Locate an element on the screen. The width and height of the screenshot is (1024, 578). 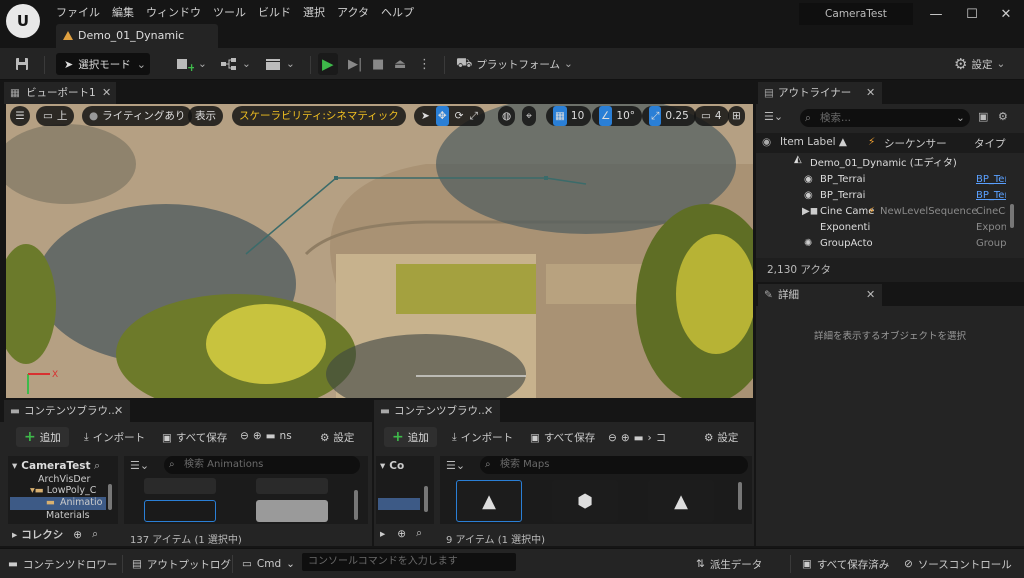
add-circle-icon: ⊕ is located at coordinates (401, 534).